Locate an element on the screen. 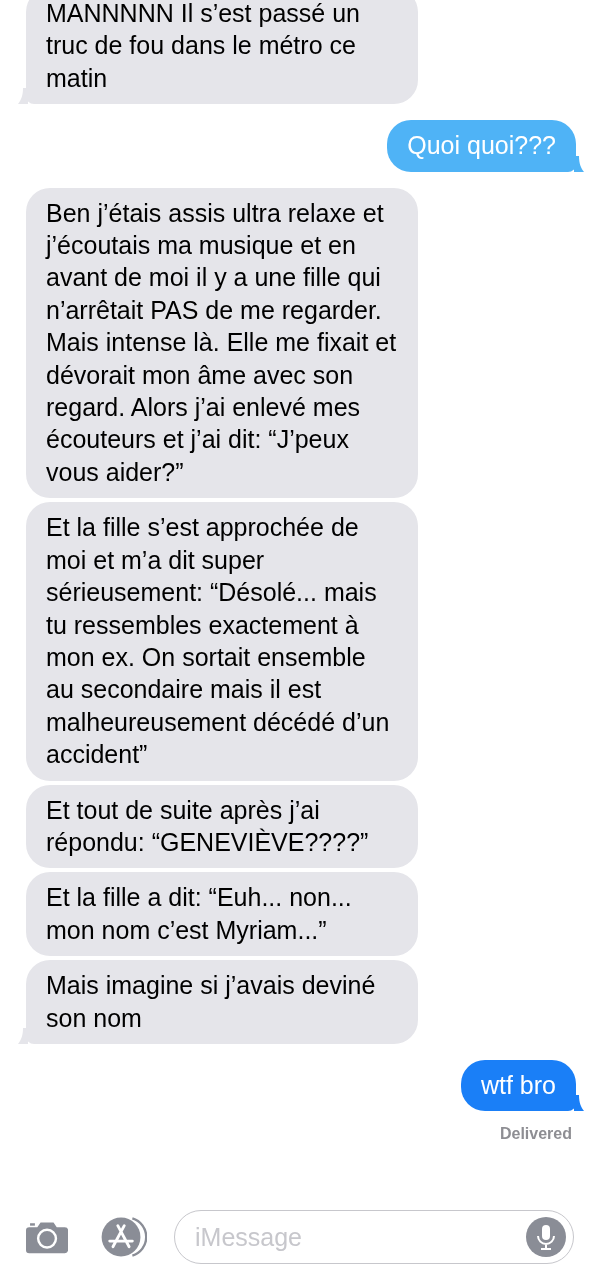 The width and height of the screenshot is (600, 1270). delivery-status: Delivered is located at coordinates (535, 1134).